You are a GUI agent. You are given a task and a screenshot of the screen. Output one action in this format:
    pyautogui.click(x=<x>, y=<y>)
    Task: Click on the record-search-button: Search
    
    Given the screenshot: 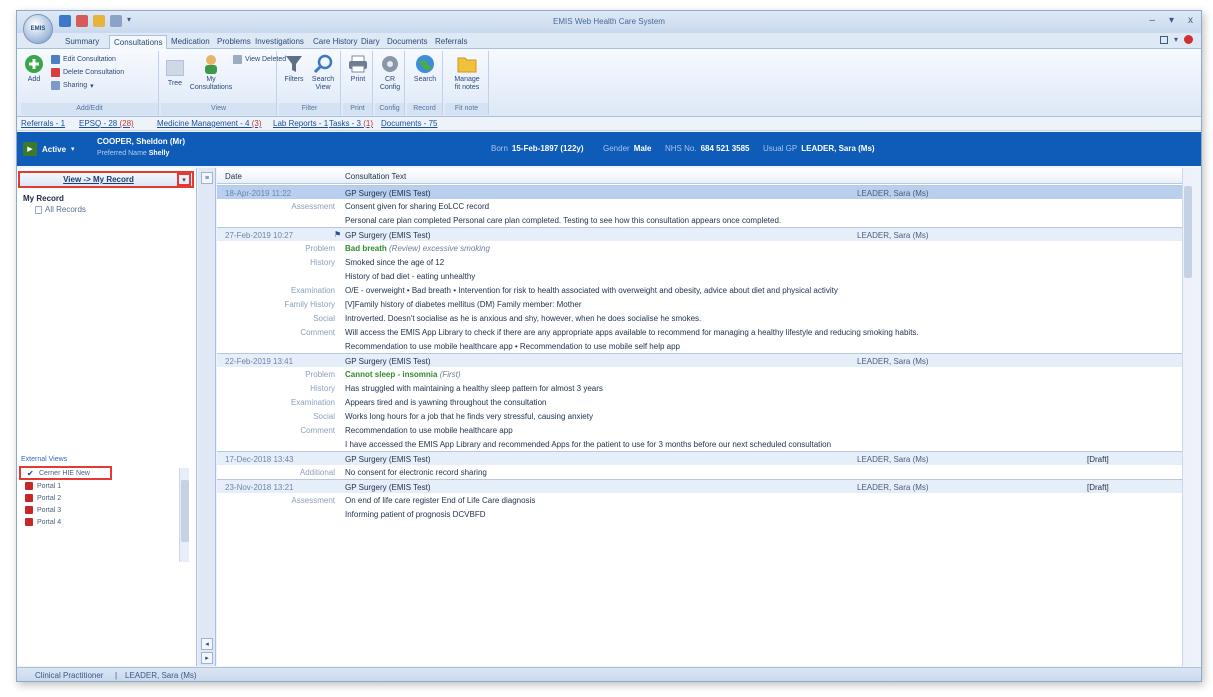 What is the action you would take?
    pyautogui.click(x=425, y=68)
    